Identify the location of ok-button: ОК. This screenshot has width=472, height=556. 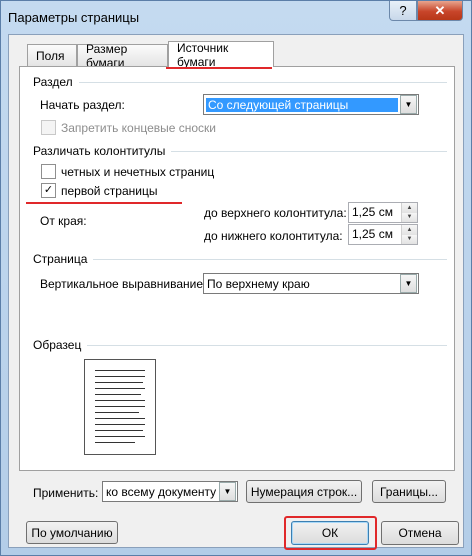
(330, 533).